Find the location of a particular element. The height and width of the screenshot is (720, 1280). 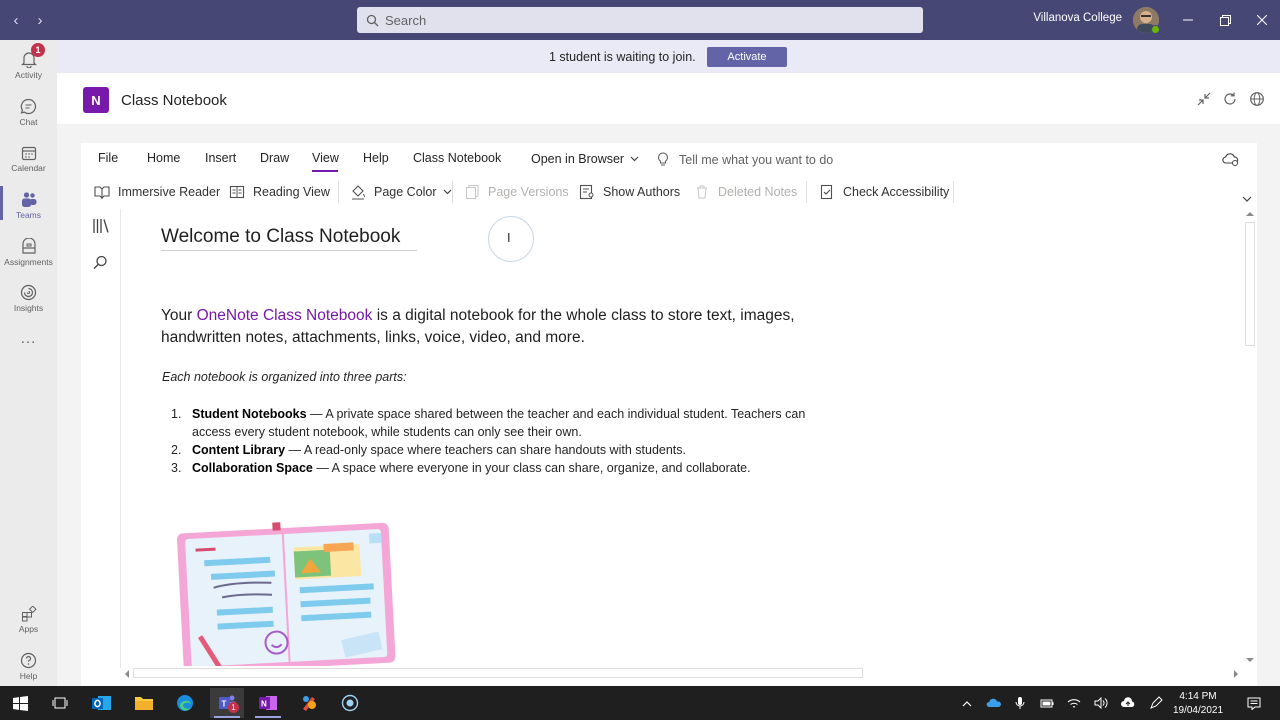

open-in-browser-button: Open in Browser is located at coordinates (585, 159).